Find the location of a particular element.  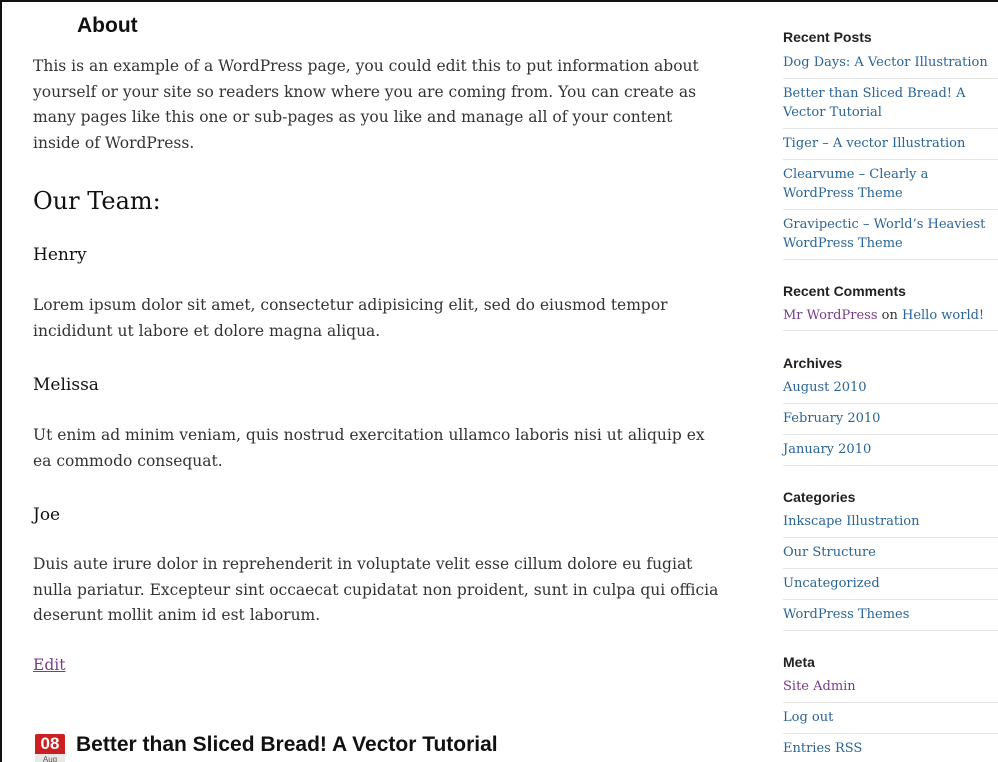

archive-link: January 2010 is located at coordinates (827, 449).